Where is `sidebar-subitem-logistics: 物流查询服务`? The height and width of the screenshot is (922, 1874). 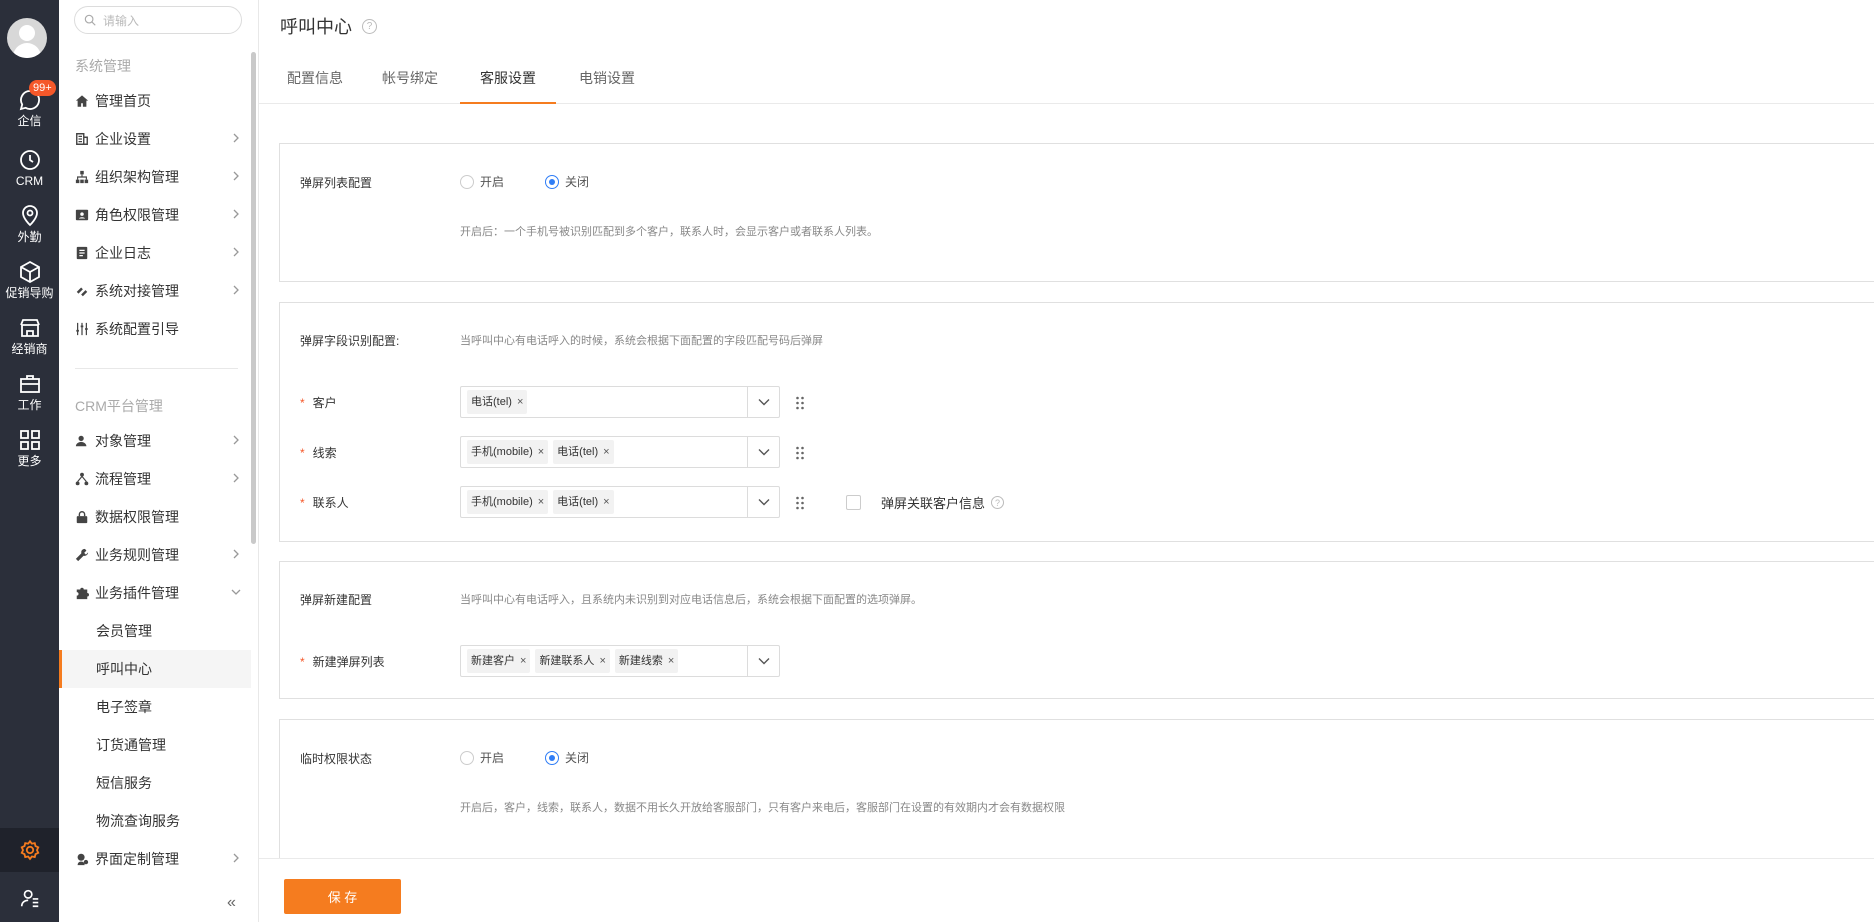 sidebar-subitem-logistics: 物流查询服务 is located at coordinates (155, 821).